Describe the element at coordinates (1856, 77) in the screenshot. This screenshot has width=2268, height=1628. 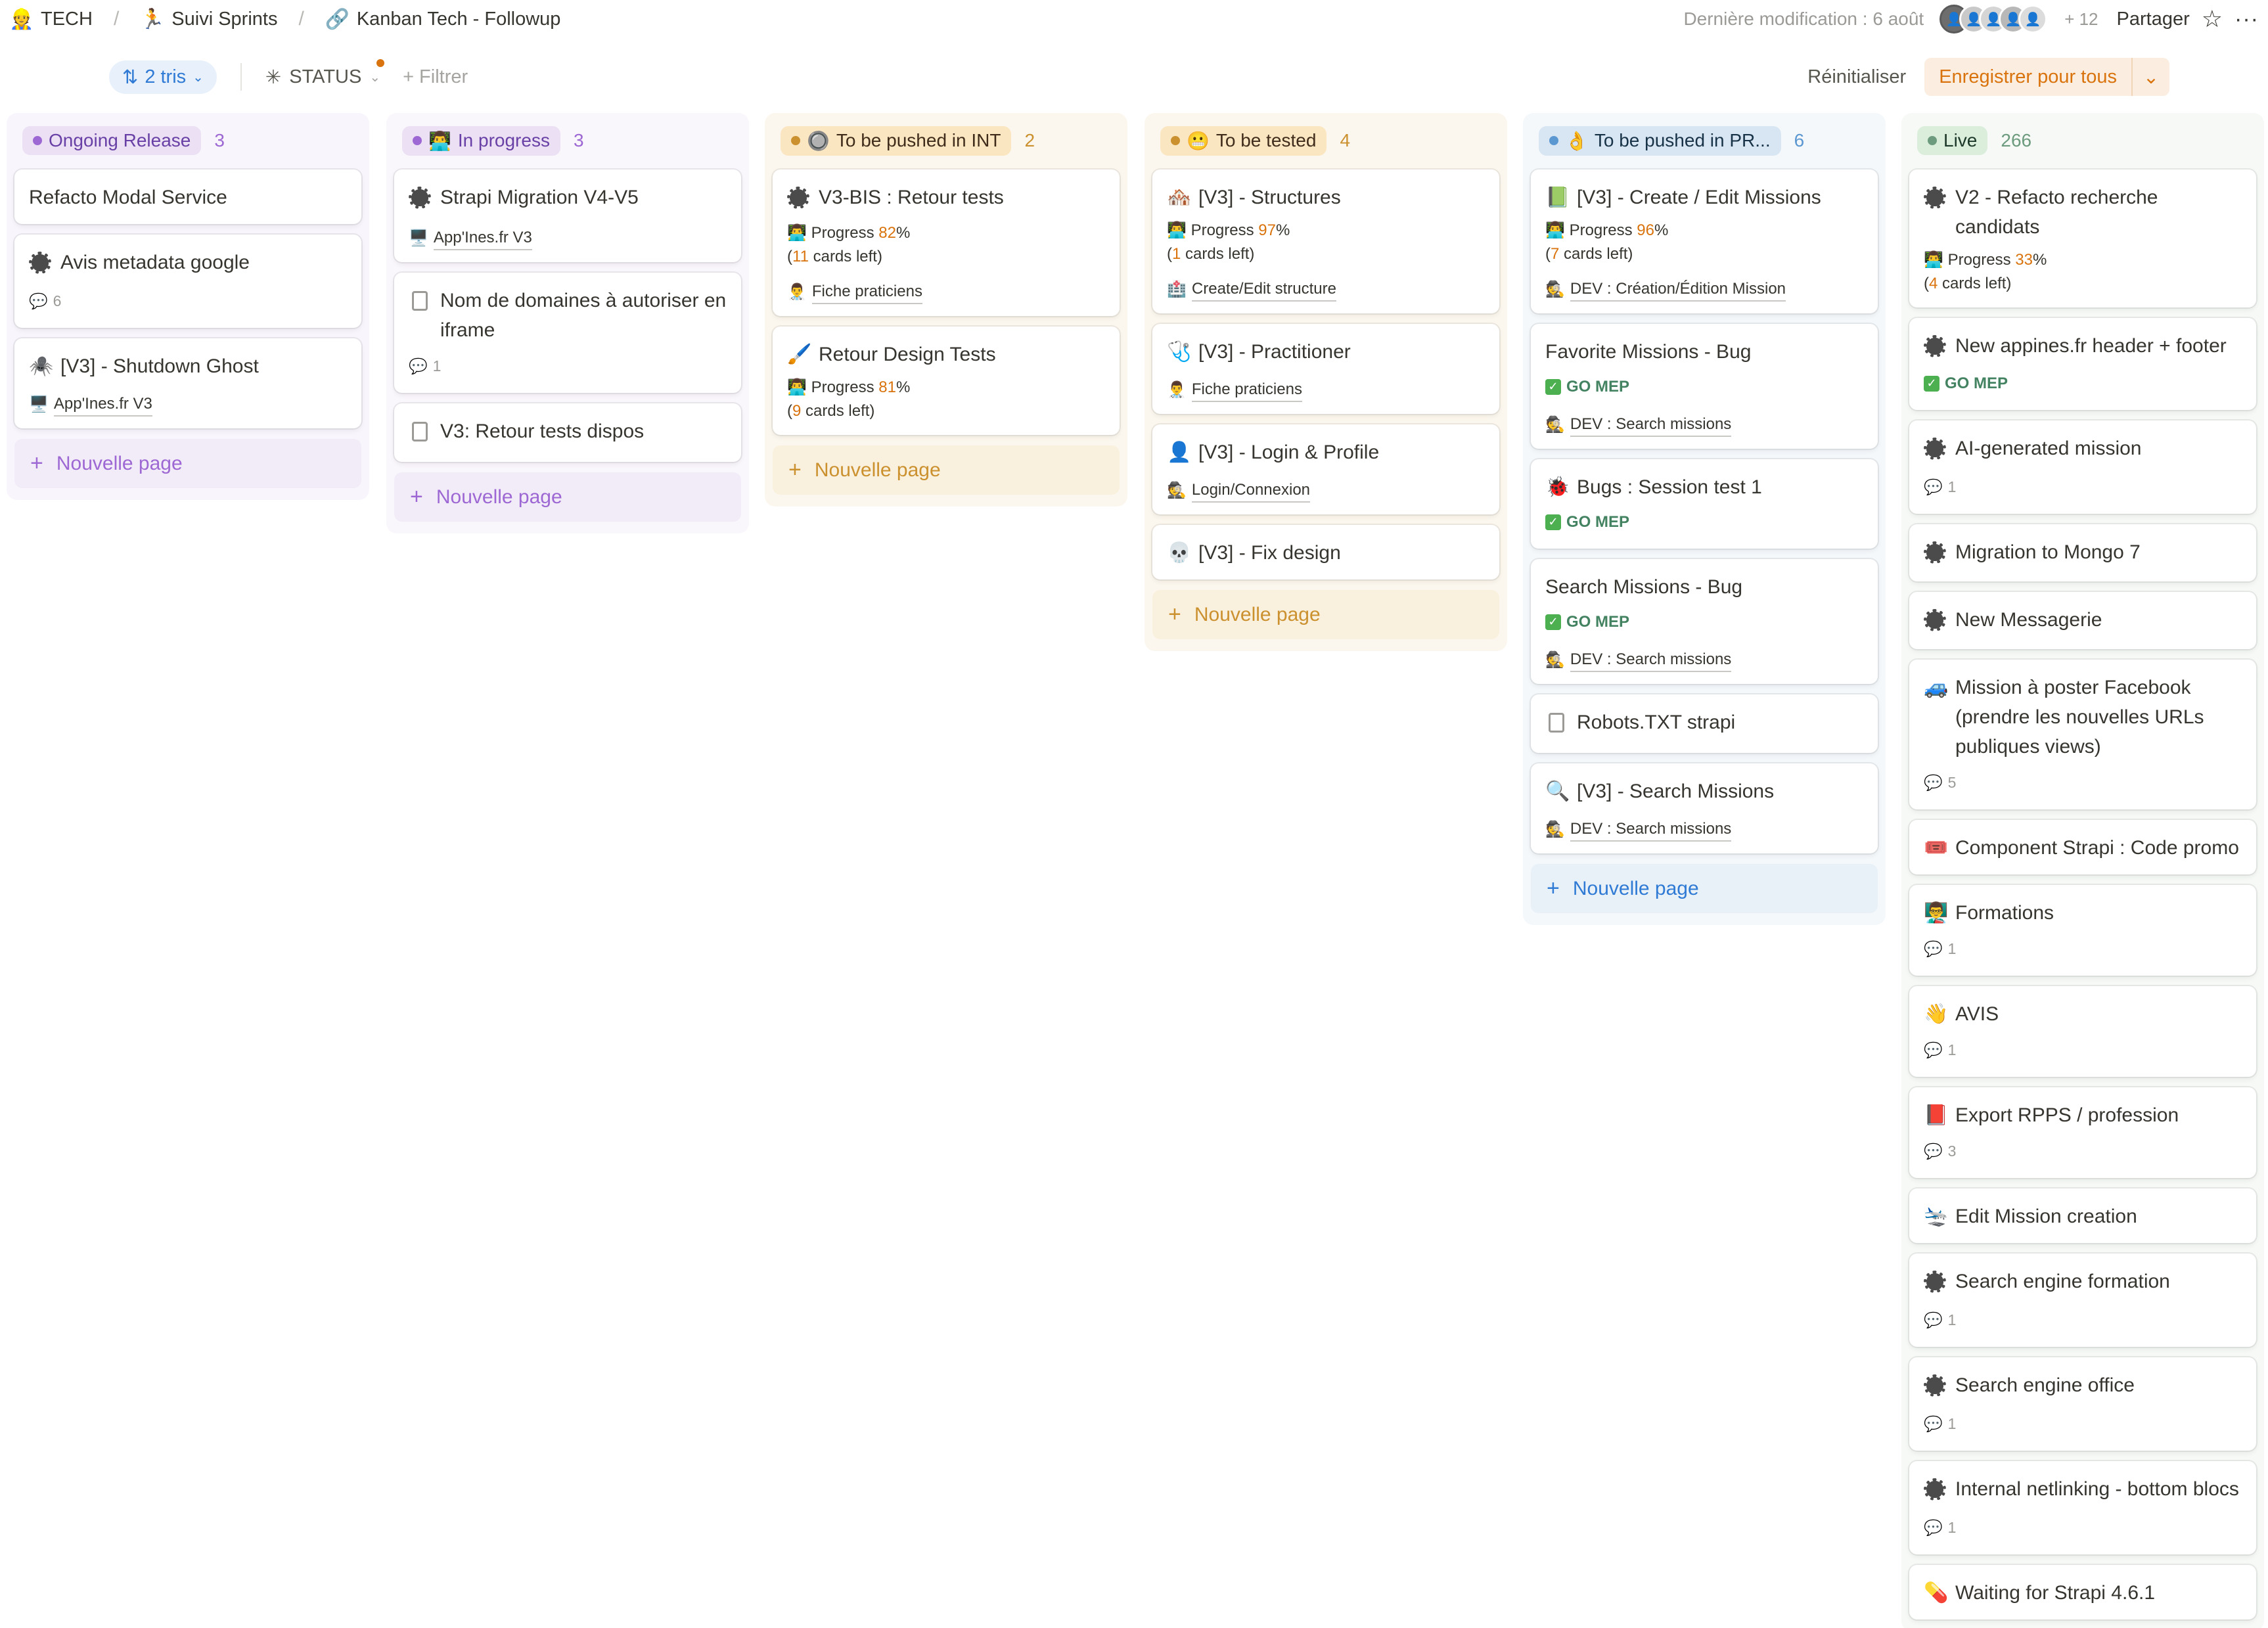
I see `reset-button: Réinitialiser` at that location.